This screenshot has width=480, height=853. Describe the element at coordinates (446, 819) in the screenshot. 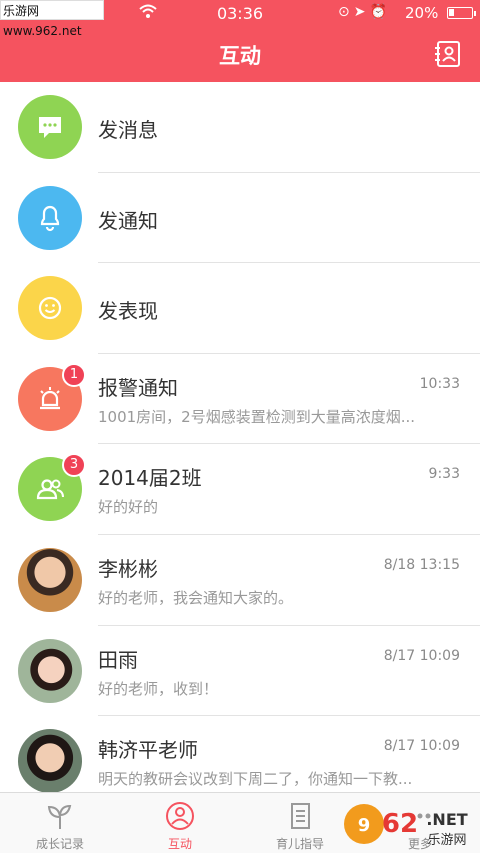

I see `svg-text: .NET` at that location.